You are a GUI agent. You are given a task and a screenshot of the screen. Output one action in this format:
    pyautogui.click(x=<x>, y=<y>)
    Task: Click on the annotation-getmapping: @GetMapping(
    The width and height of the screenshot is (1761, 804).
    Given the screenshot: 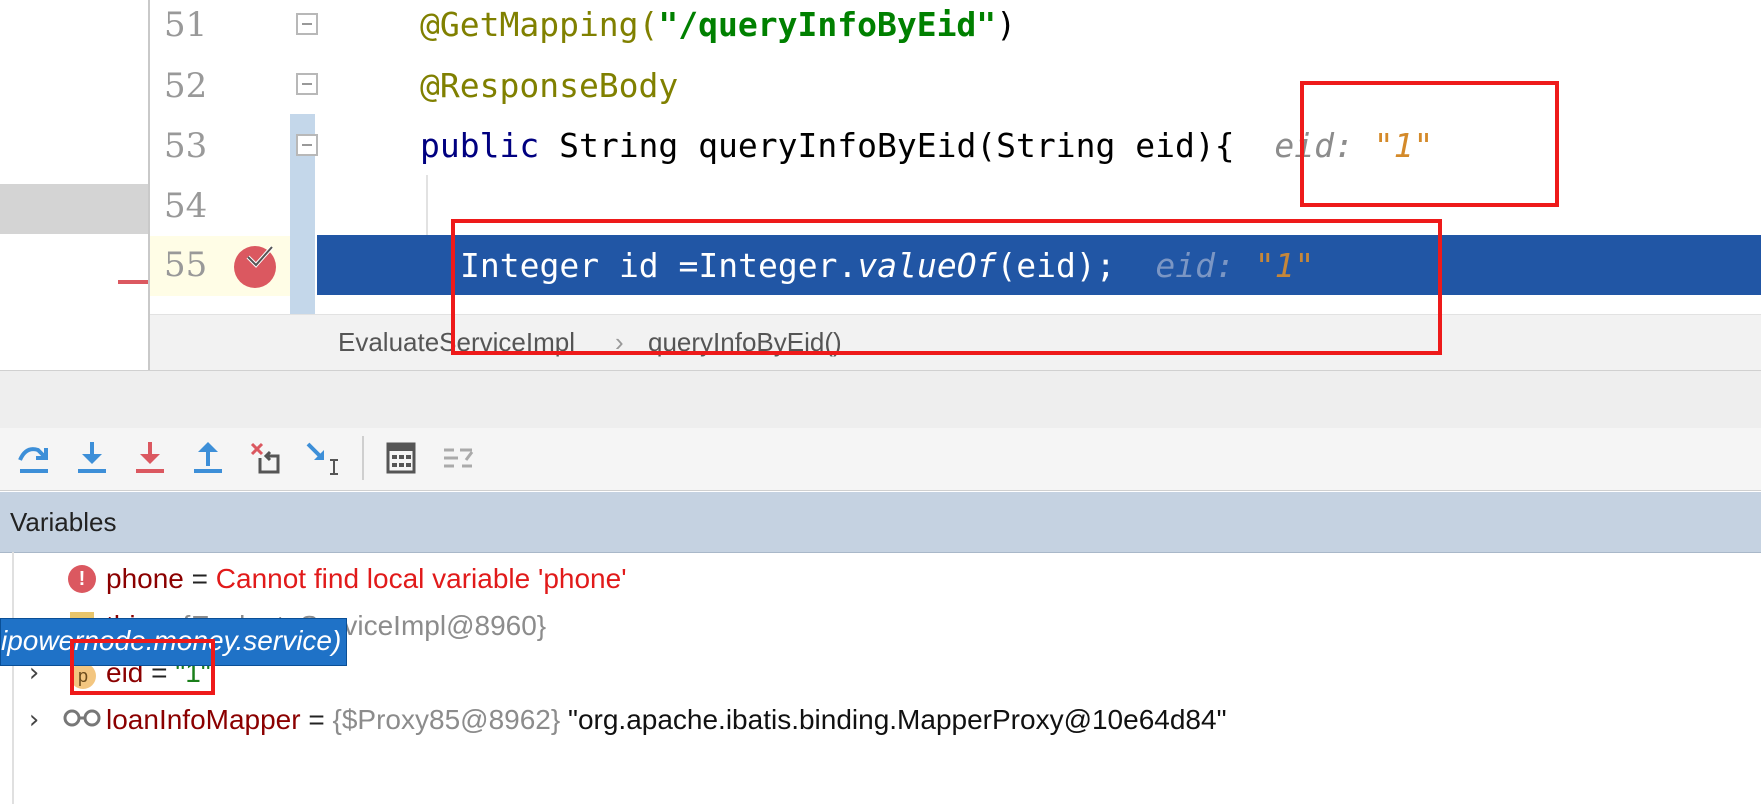 What is the action you would take?
    pyautogui.click(x=539, y=24)
    